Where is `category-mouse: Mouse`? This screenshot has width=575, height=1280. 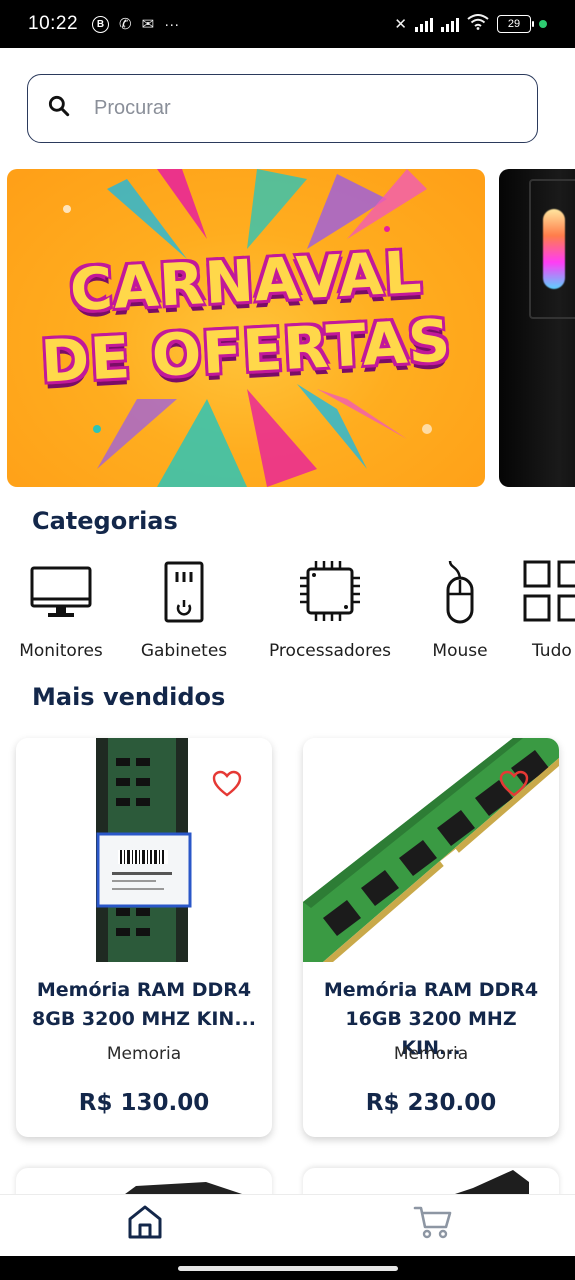
category-mouse: Mouse is located at coordinates (460, 609).